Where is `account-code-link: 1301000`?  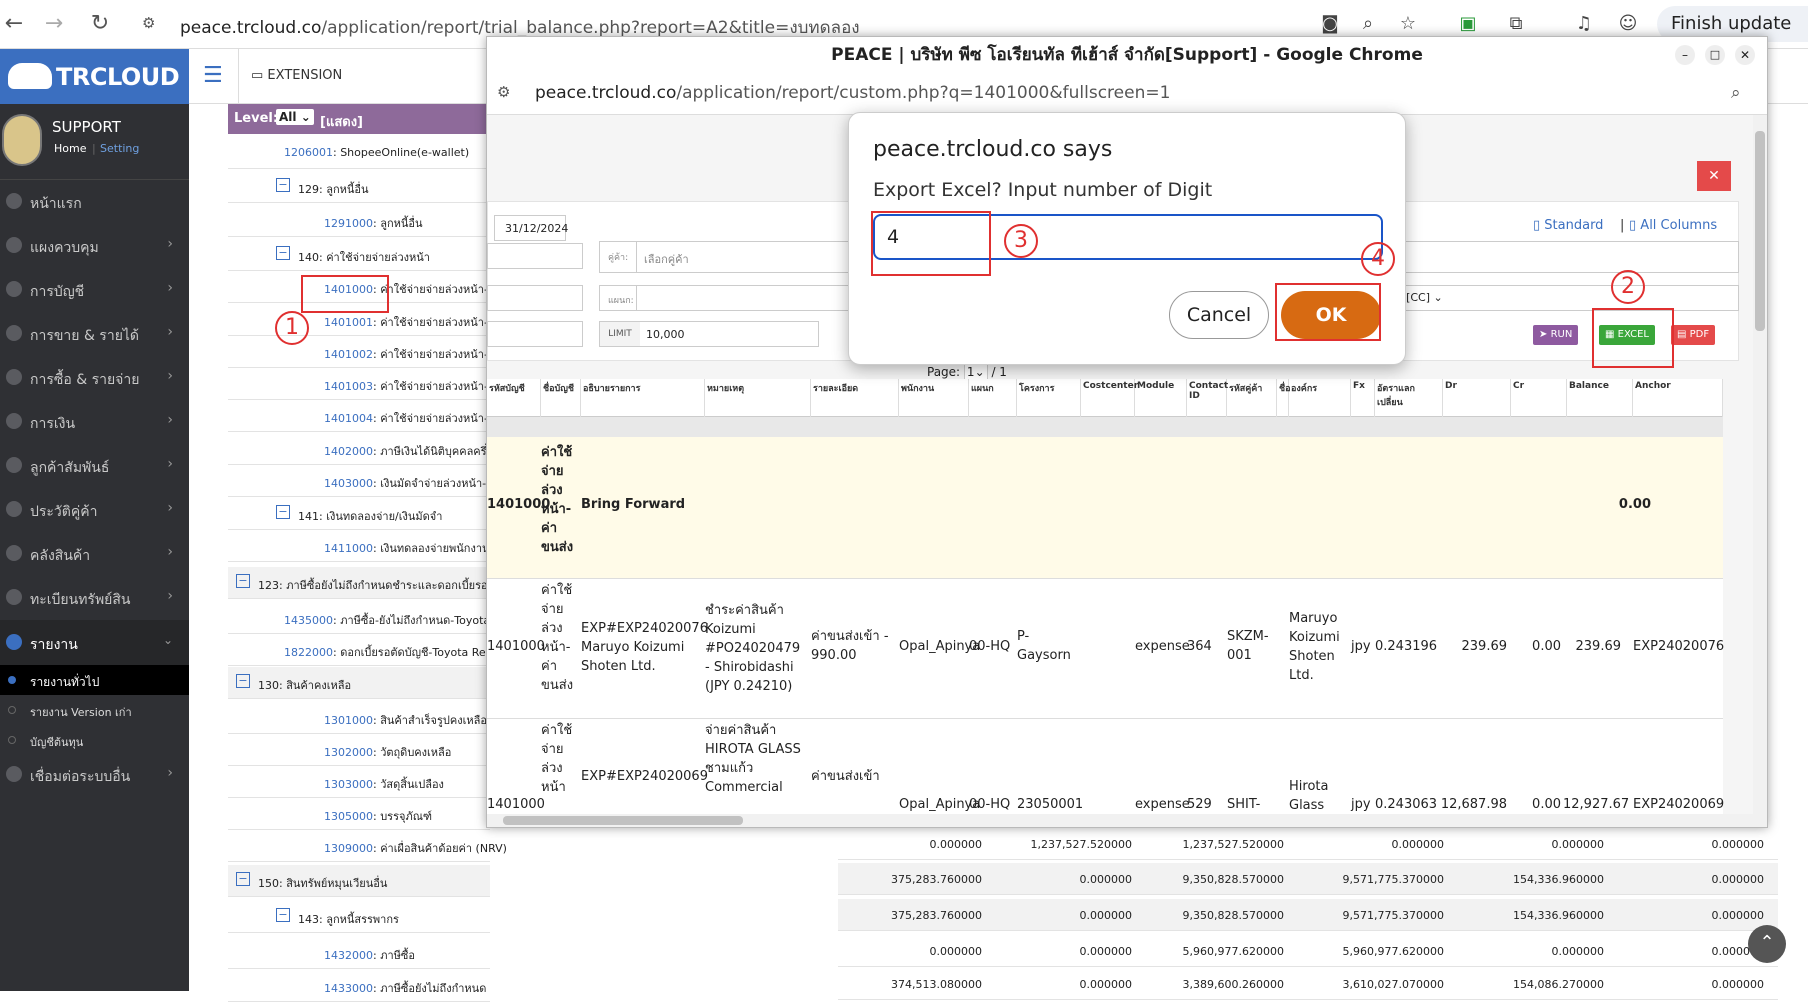 account-code-link: 1301000 is located at coordinates (348, 720).